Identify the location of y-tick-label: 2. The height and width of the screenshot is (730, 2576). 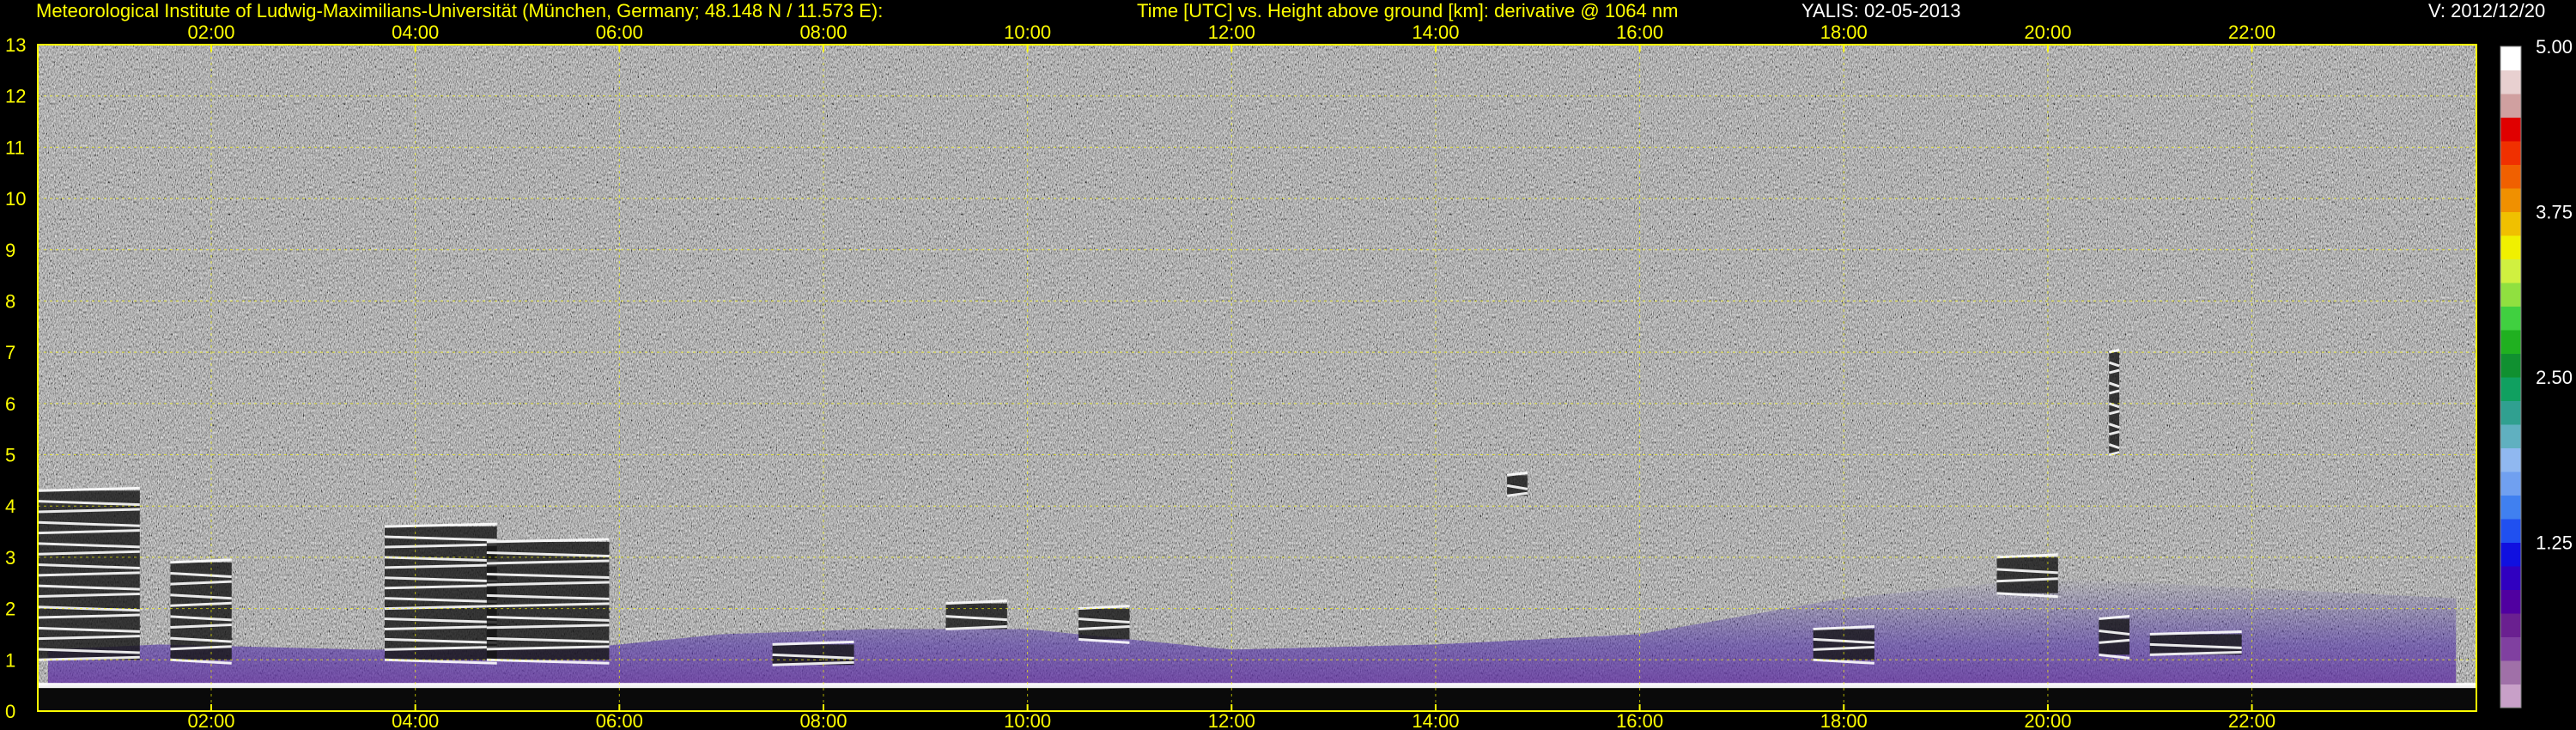
(10, 609).